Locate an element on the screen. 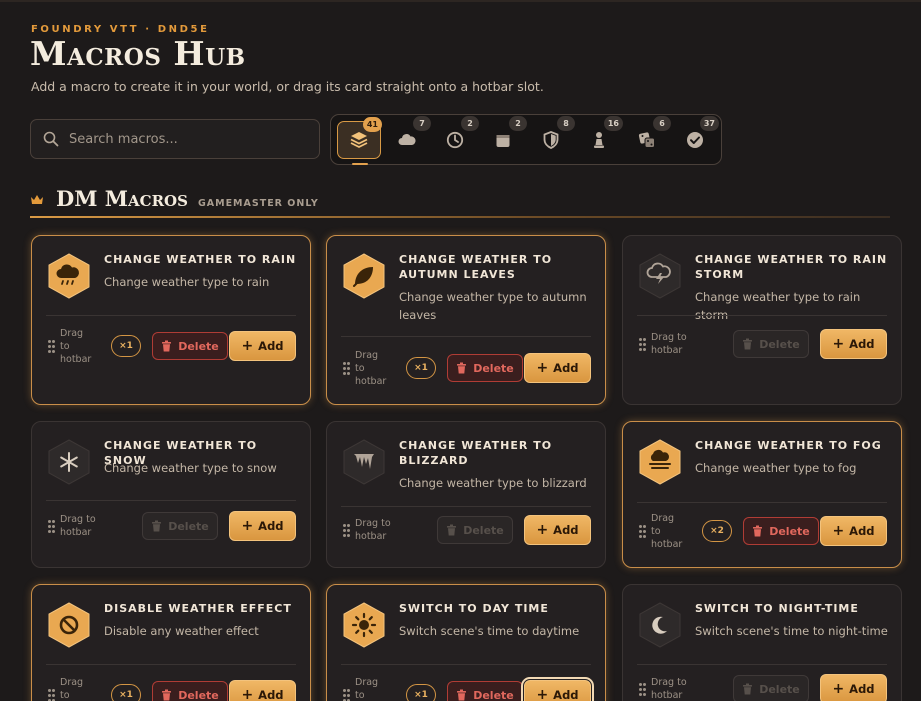 The image size is (921, 701). section-divider is located at coordinates (460, 217).